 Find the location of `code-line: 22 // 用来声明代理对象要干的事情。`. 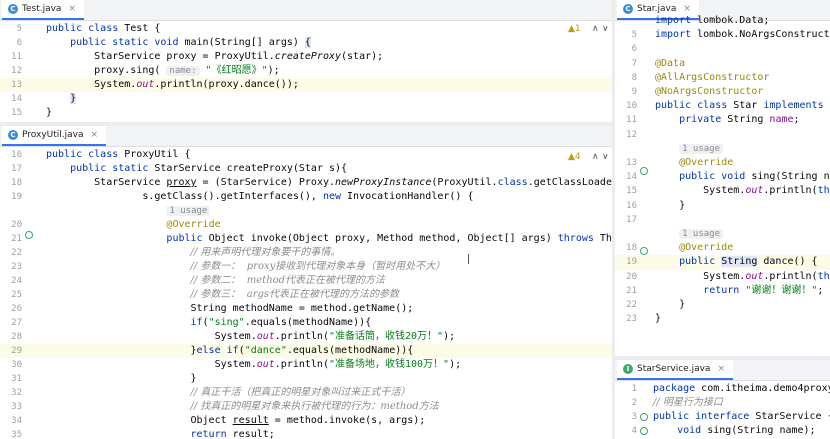

code-line: 22 // 用来声明代理对象要干的事情。 is located at coordinates (306, 253).